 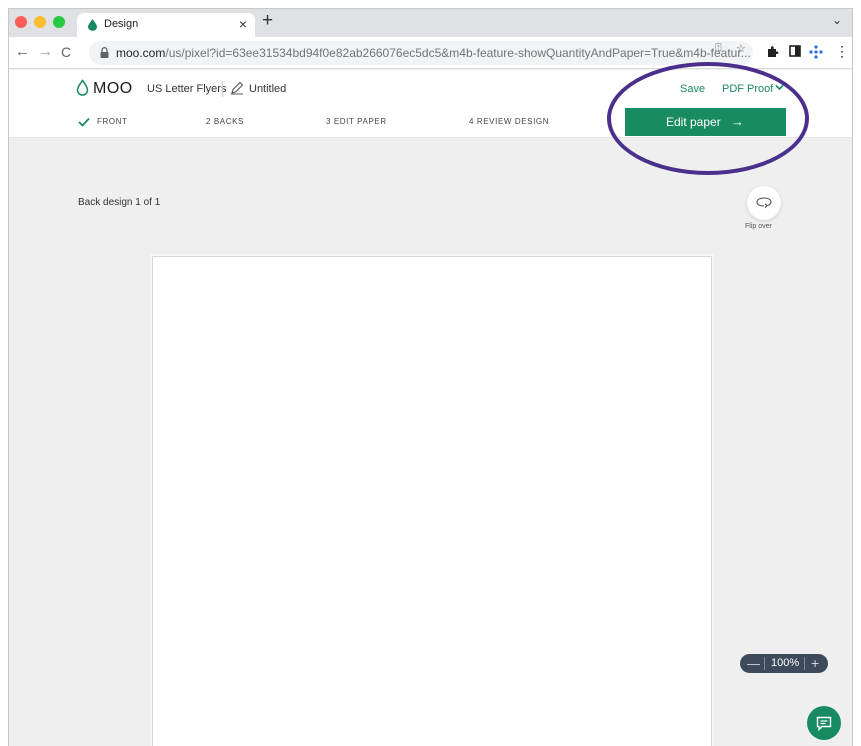 I want to click on flip-icon, so click(x=764, y=203).